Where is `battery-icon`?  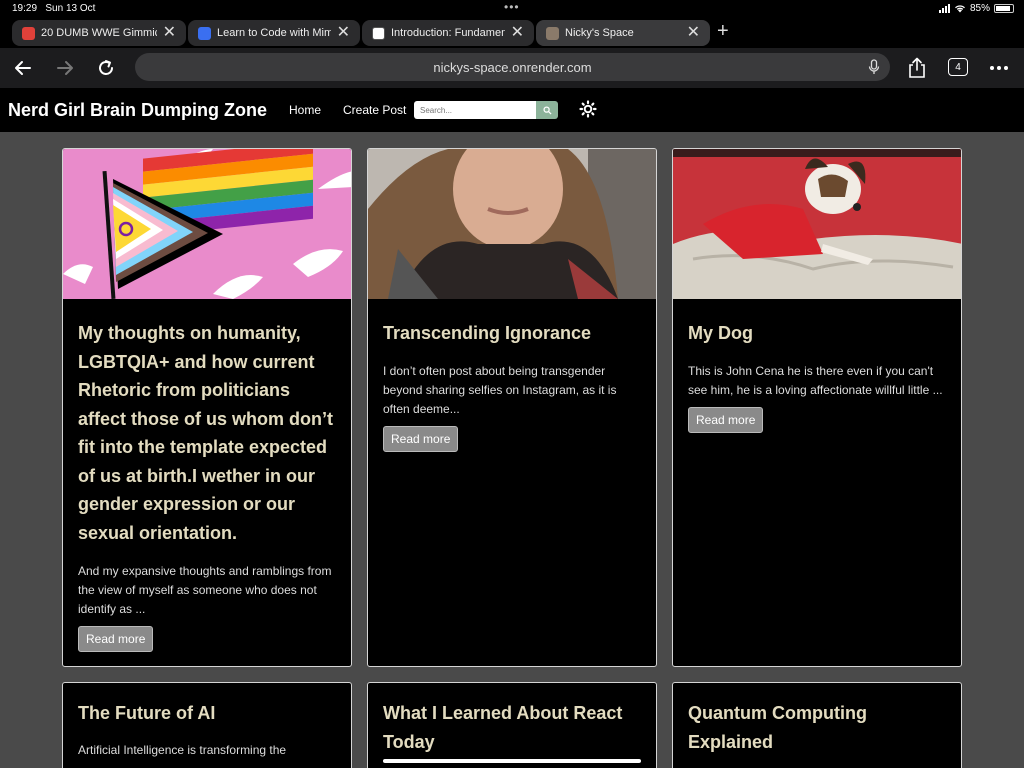
battery-icon is located at coordinates (1004, 8).